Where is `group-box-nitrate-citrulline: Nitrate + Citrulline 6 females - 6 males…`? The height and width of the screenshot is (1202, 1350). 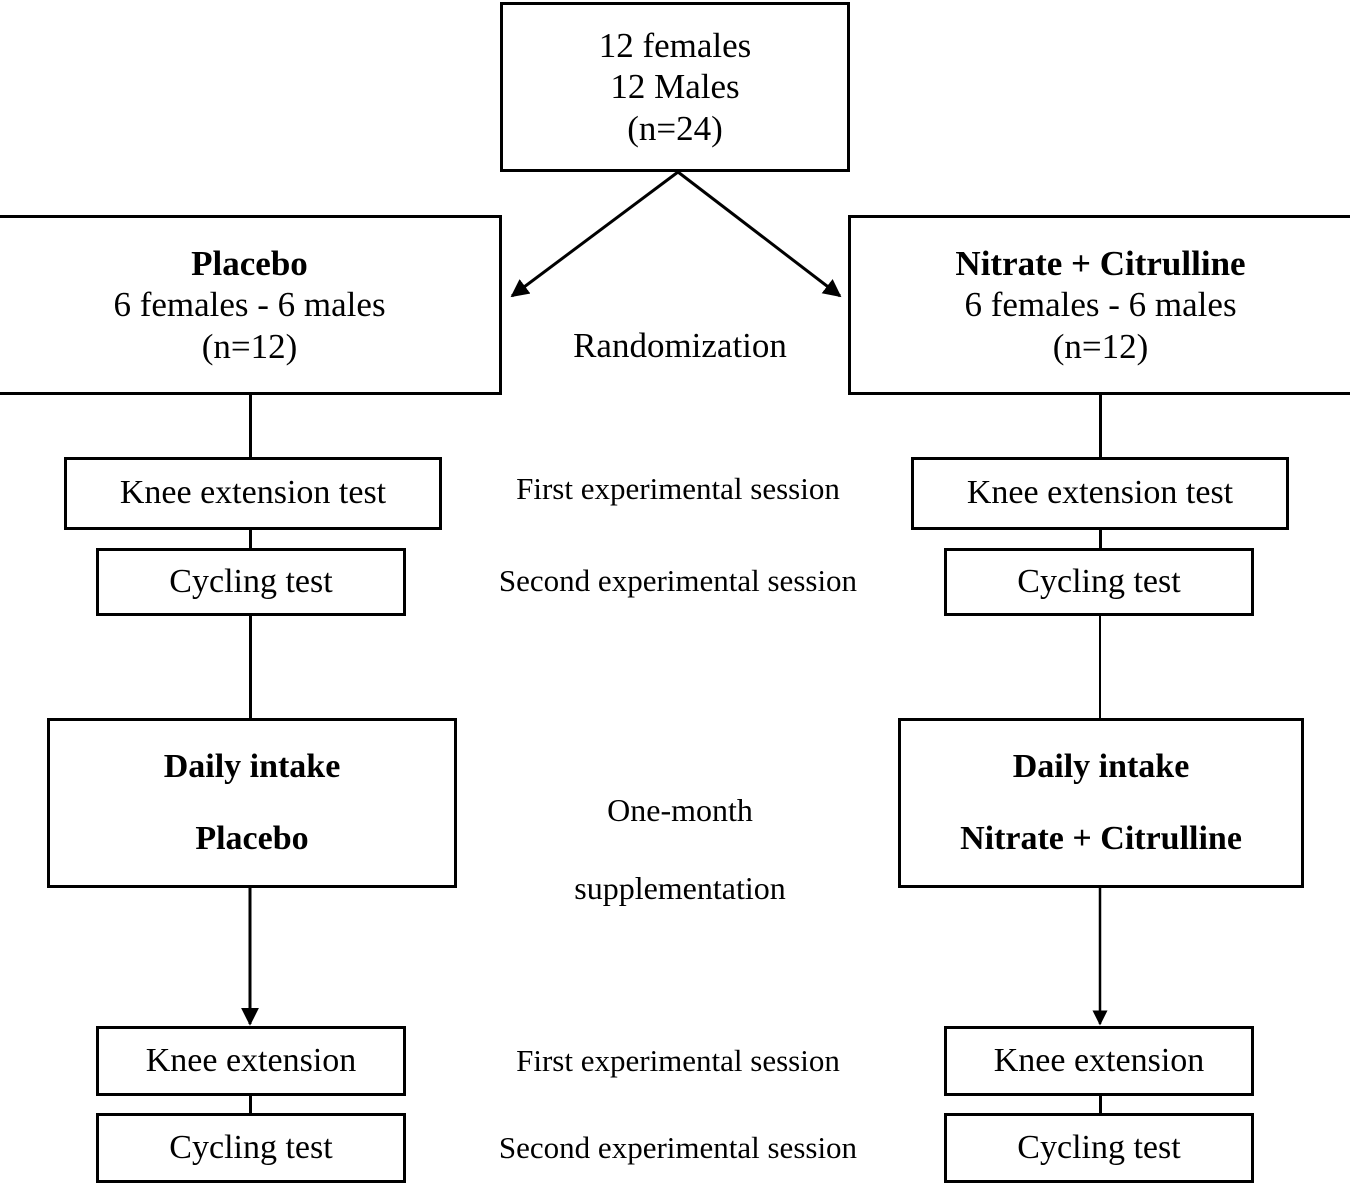 group-box-nitrate-citrulline: Nitrate + Citrulline 6 females - 6 males… is located at coordinates (1099, 305).